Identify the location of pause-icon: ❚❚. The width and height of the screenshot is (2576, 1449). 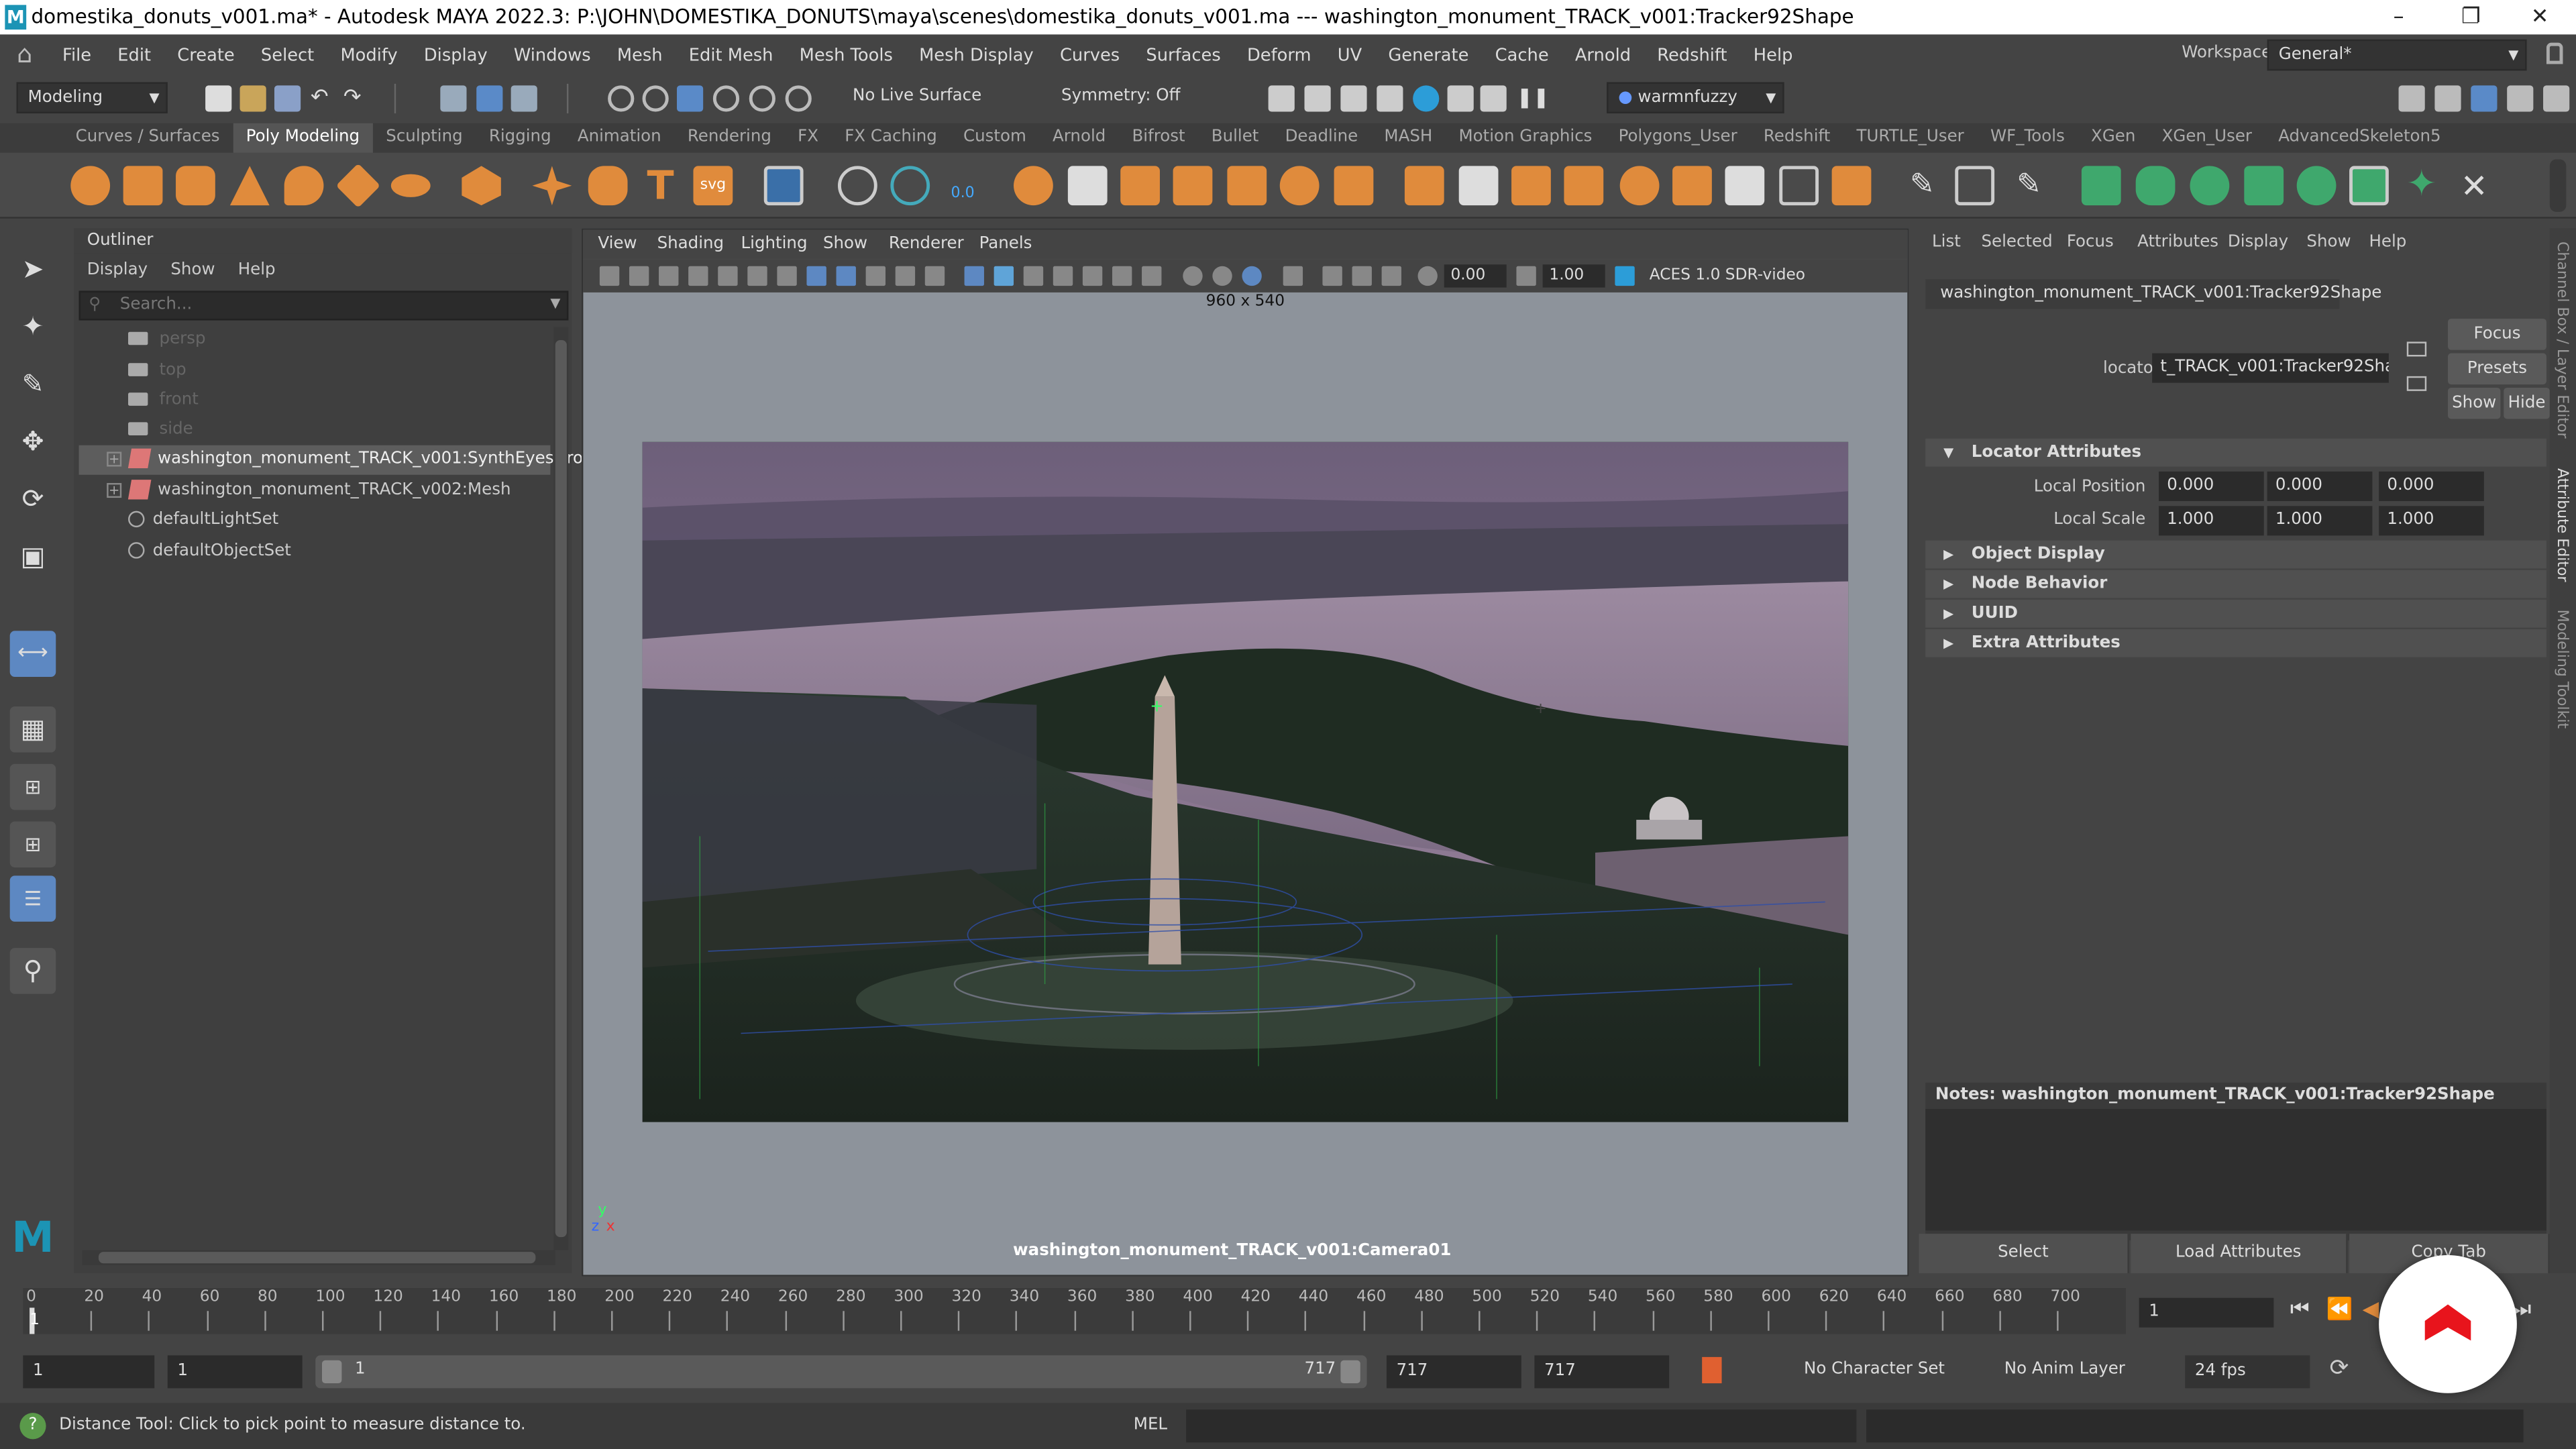
(1532, 98).